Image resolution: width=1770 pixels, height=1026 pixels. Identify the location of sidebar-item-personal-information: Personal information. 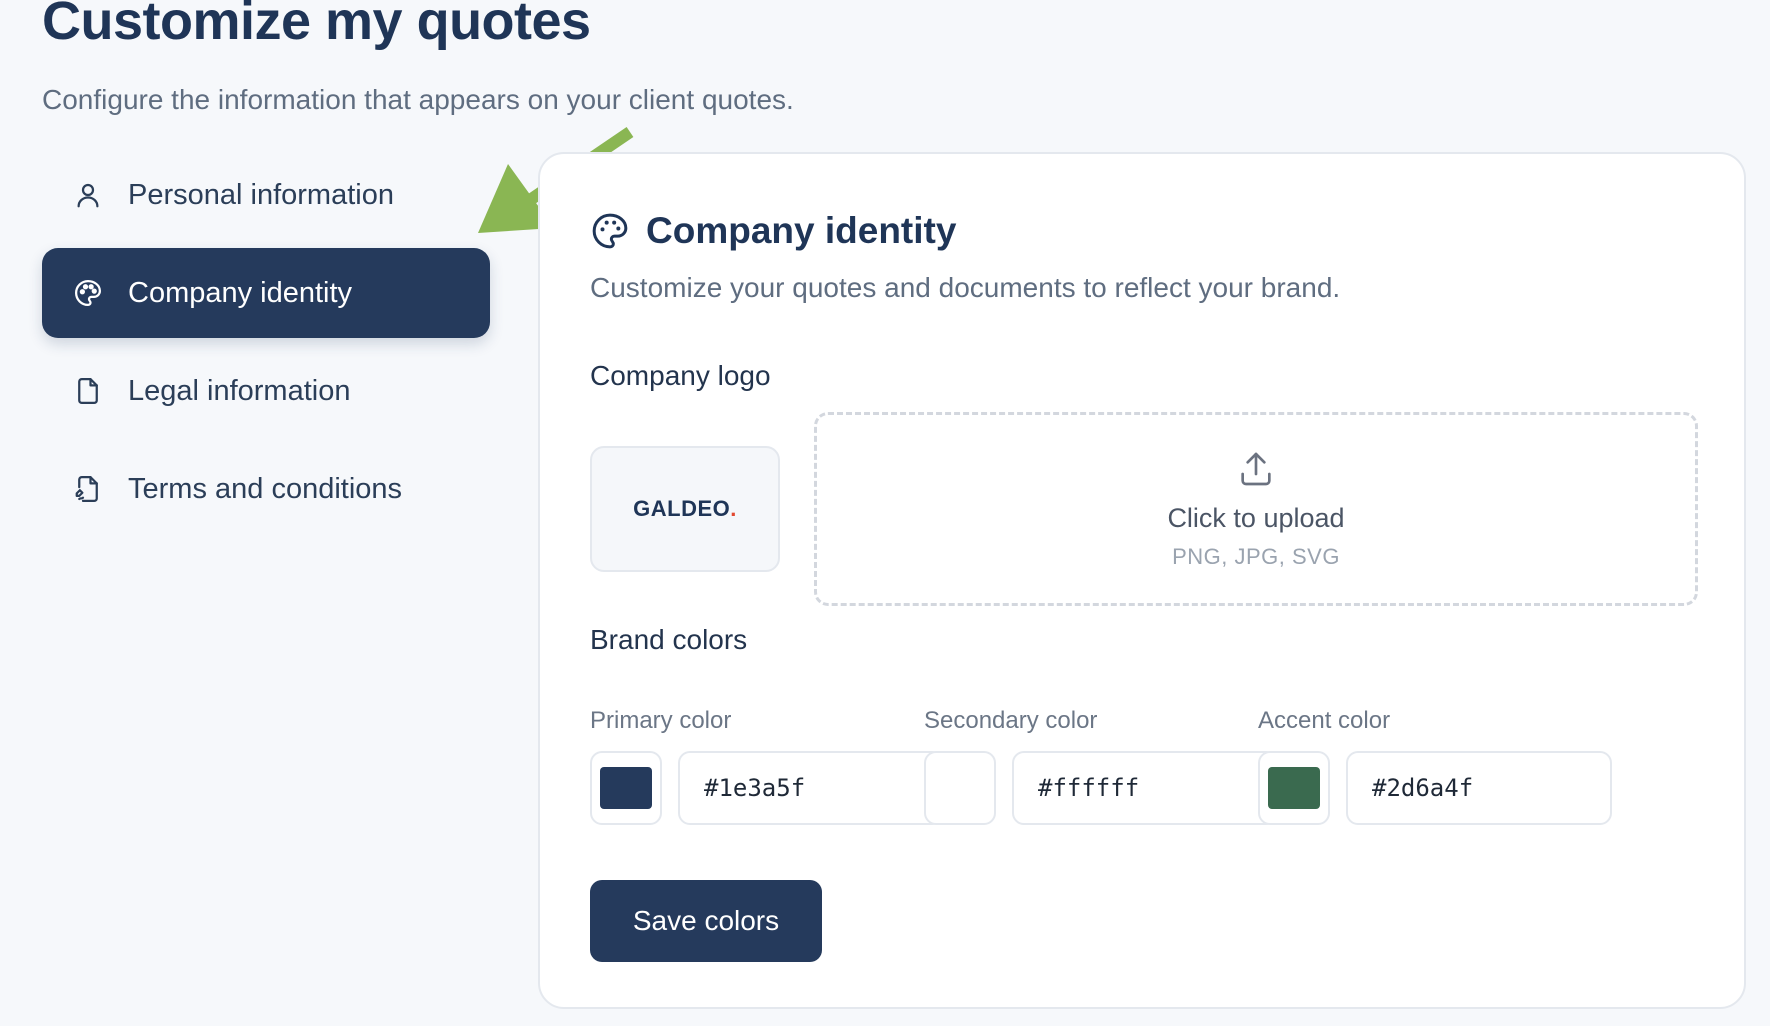
(266, 195).